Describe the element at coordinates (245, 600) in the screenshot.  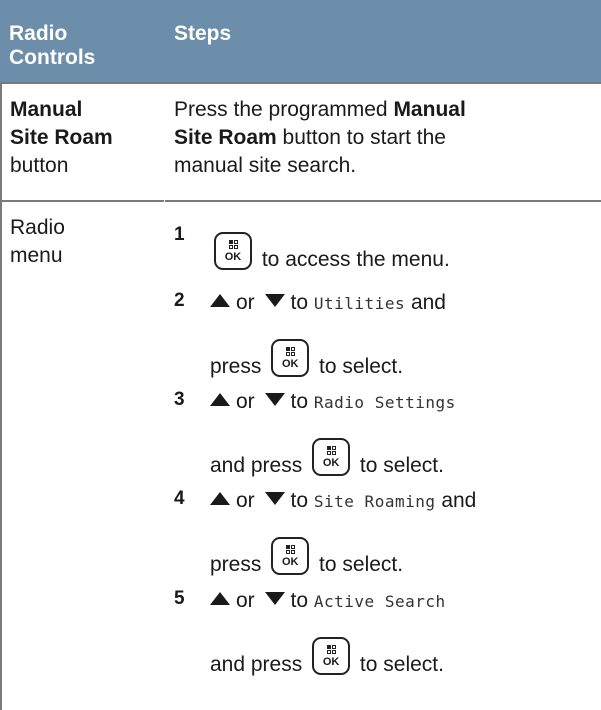
I see `step-5-or: or` at that location.